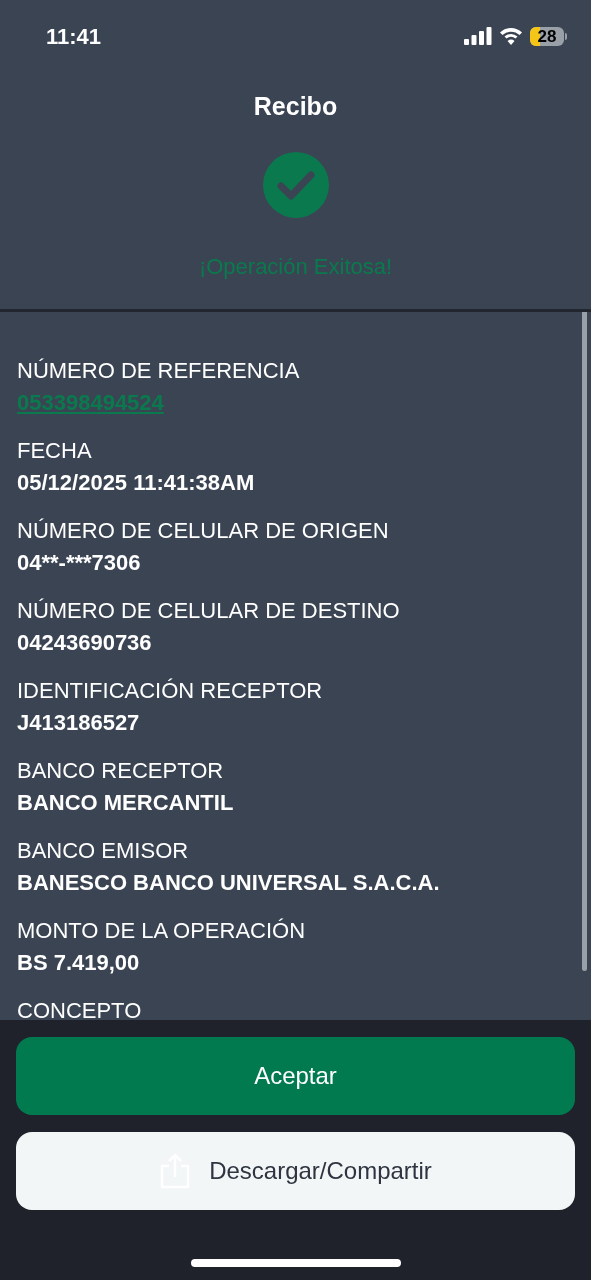 The image size is (591, 1280). Describe the element at coordinates (295, 1076) in the screenshot. I see `accept-button: Aceptar` at that location.